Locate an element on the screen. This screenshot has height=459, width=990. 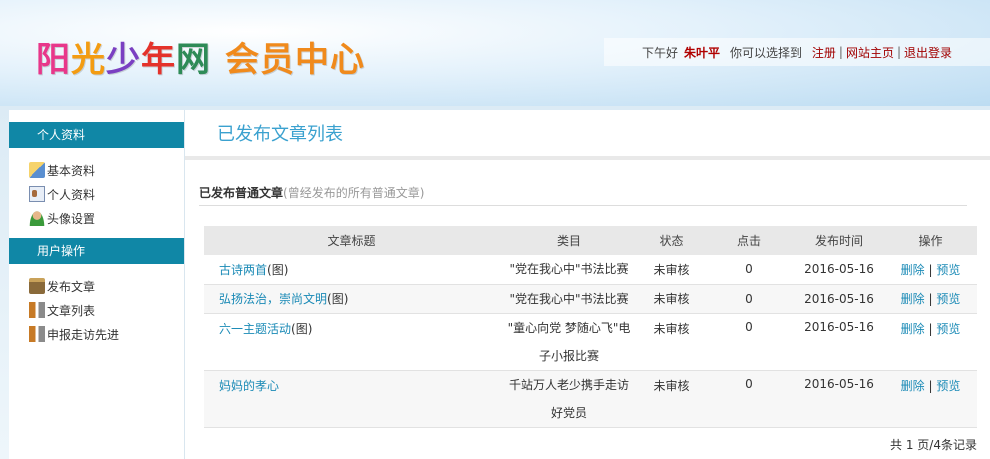
article-title-link: 古诗两首 is located at coordinates (243, 270).